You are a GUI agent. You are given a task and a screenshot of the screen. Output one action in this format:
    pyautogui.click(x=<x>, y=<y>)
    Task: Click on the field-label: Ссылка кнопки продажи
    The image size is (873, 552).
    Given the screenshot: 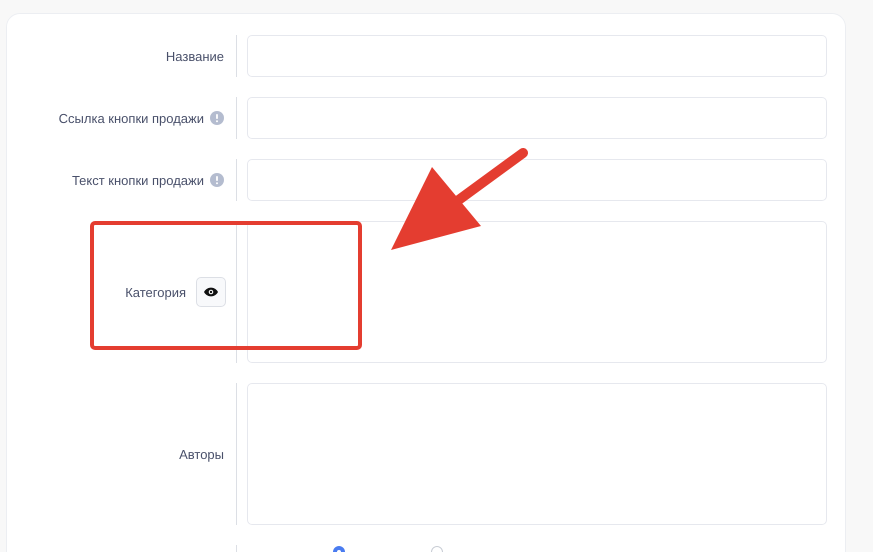 What is the action you would take?
    pyautogui.click(x=131, y=118)
    